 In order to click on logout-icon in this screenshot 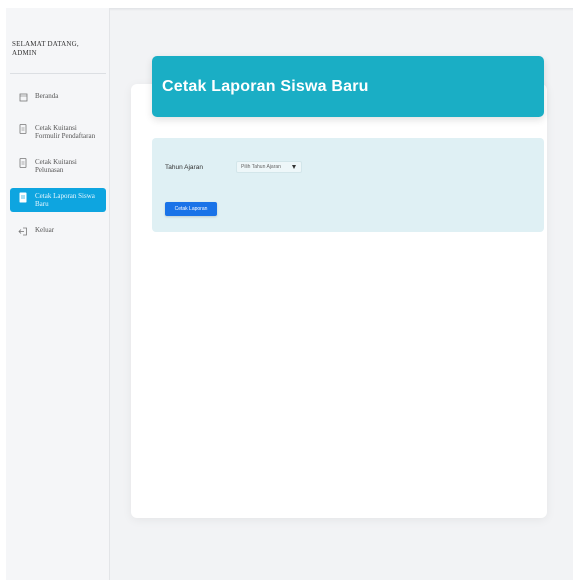, I will do `click(23, 231)`.